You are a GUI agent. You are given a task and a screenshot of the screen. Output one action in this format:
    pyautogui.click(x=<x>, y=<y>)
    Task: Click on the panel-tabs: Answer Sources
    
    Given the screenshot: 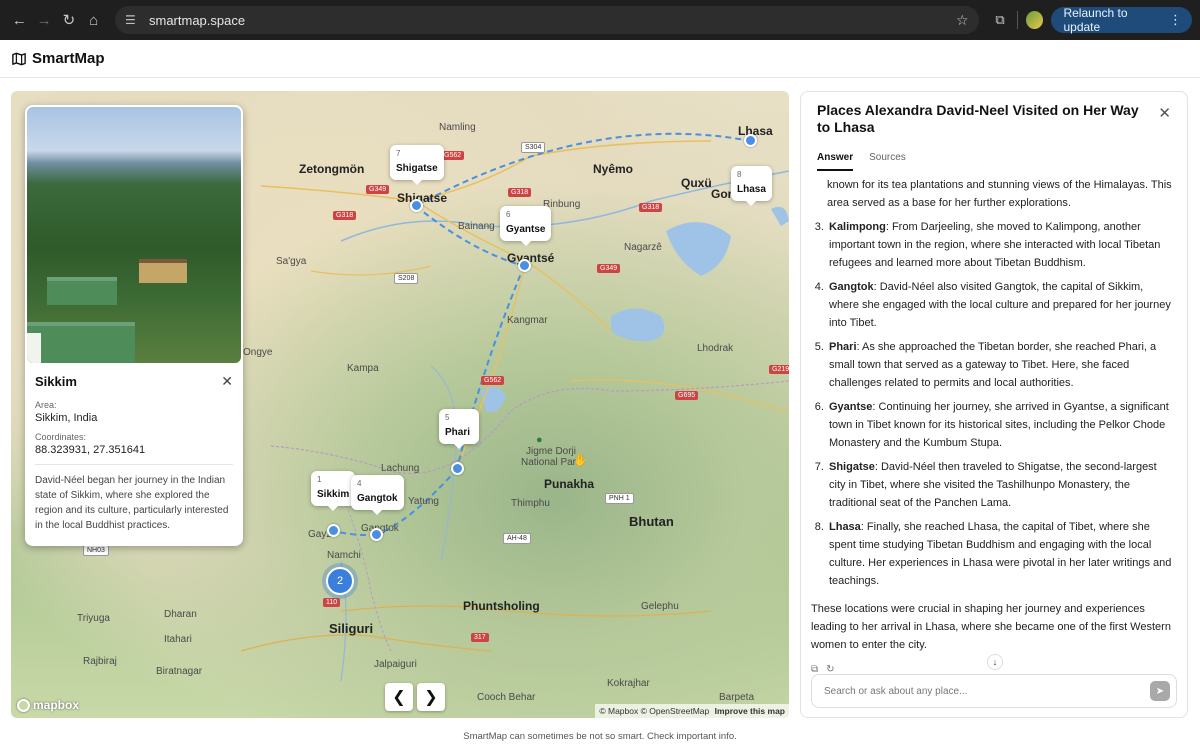 What is the action you would take?
    pyautogui.click(x=869, y=161)
    